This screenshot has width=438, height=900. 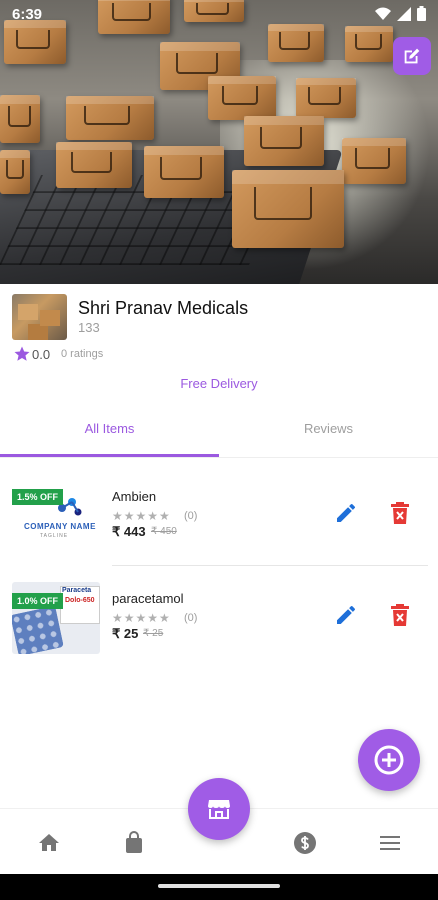 What do you see at coordinates (109, 428) in the screenshot?
I see `tab-all-items: All Items` at bounding box center [109, 428].